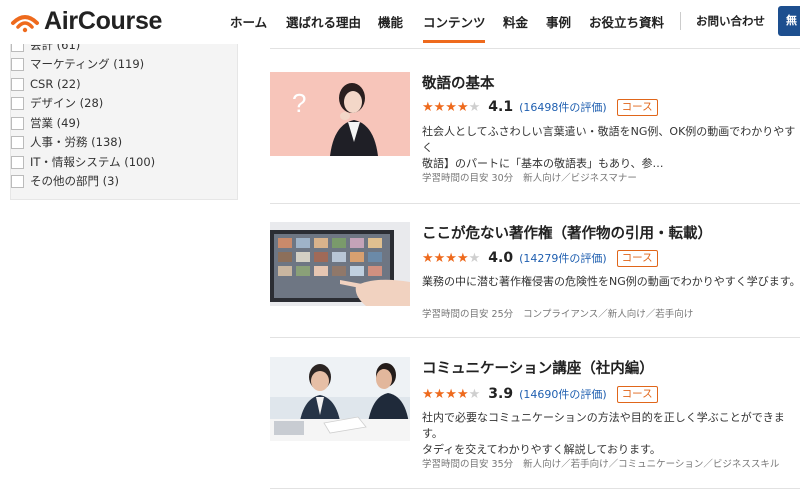 Image resolution: width=800 pixels, height=500 pixels. What do you see at coordinates (501, 394) in the screenshot?
I see `rating-score: 3.9` at bounding box center [501, 394].